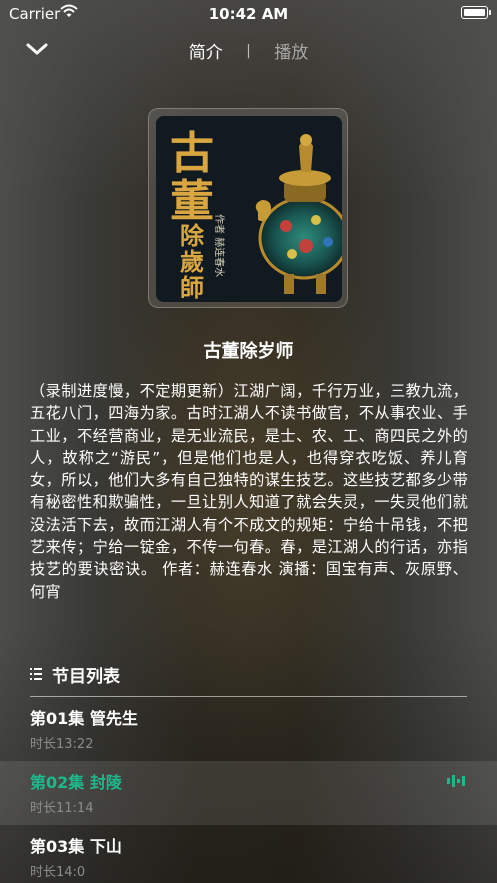 This screenshot has width=497, height=883. What do you see at coordinates (76, 846) in the screenshot?
I see `episode-title: 第03集 下山` at bounding box center [76, 846].